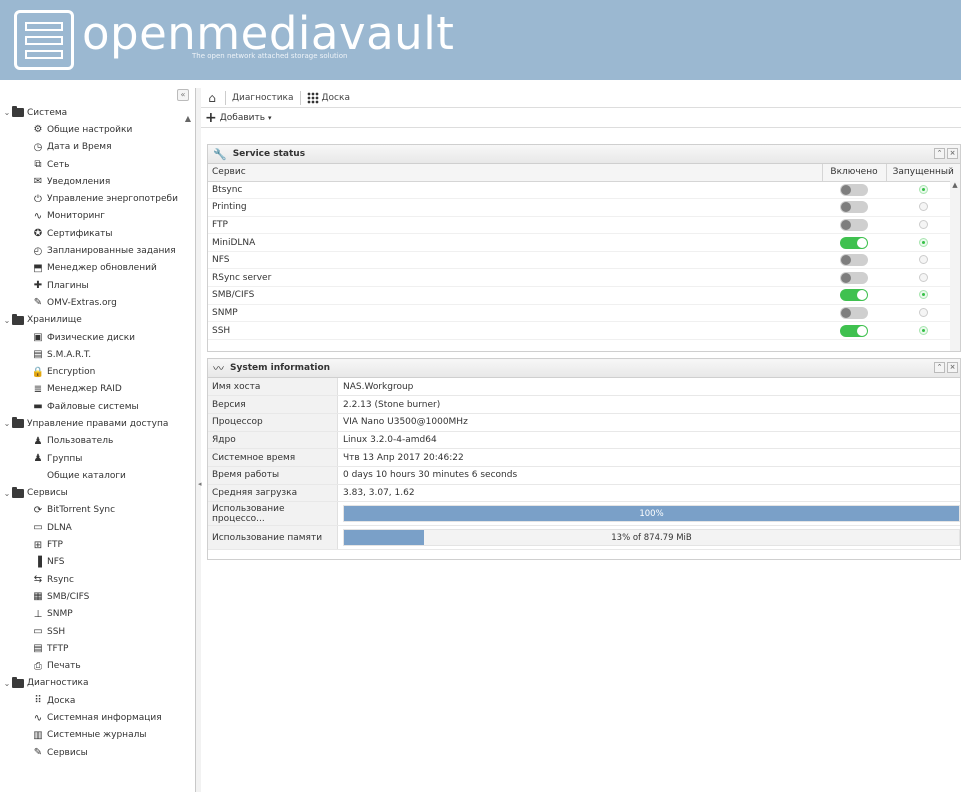 The height and width of the screenshot is (792, 961). I want to click on table-row: RSync server, so click(584, 278).